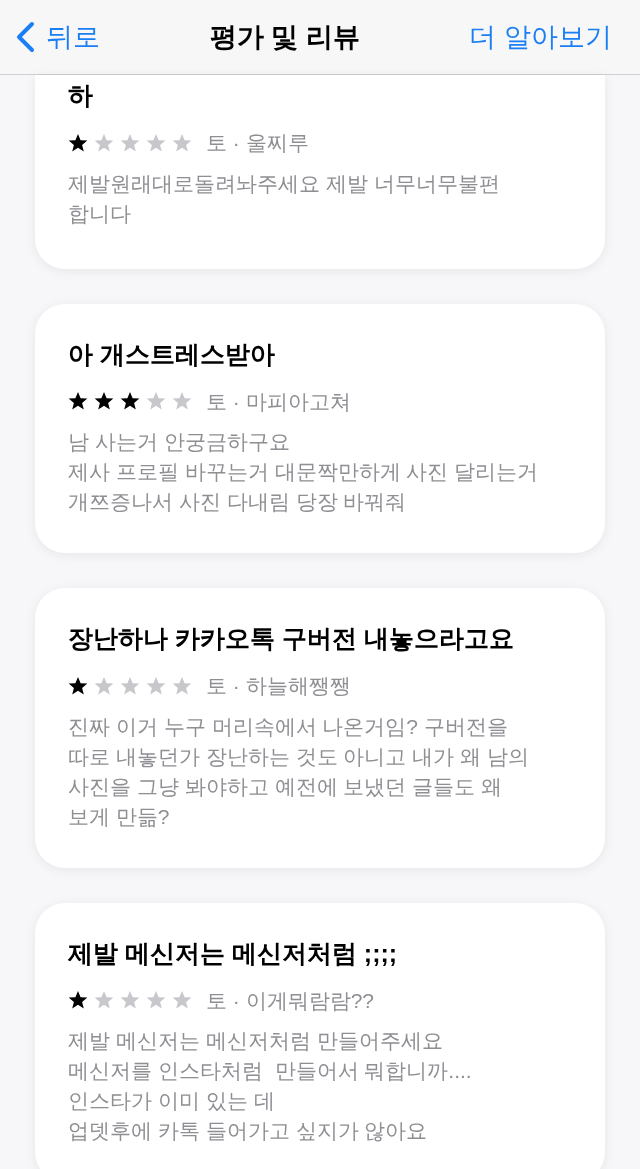  I want to click on review-body: 남 사는거 안궁금하구요 제사 프로필 바꾸는거 대문짝만하게 사진 달리는거 개쯔증나서 사진 다내림 당장 바꿔줘, so click(304, 472).